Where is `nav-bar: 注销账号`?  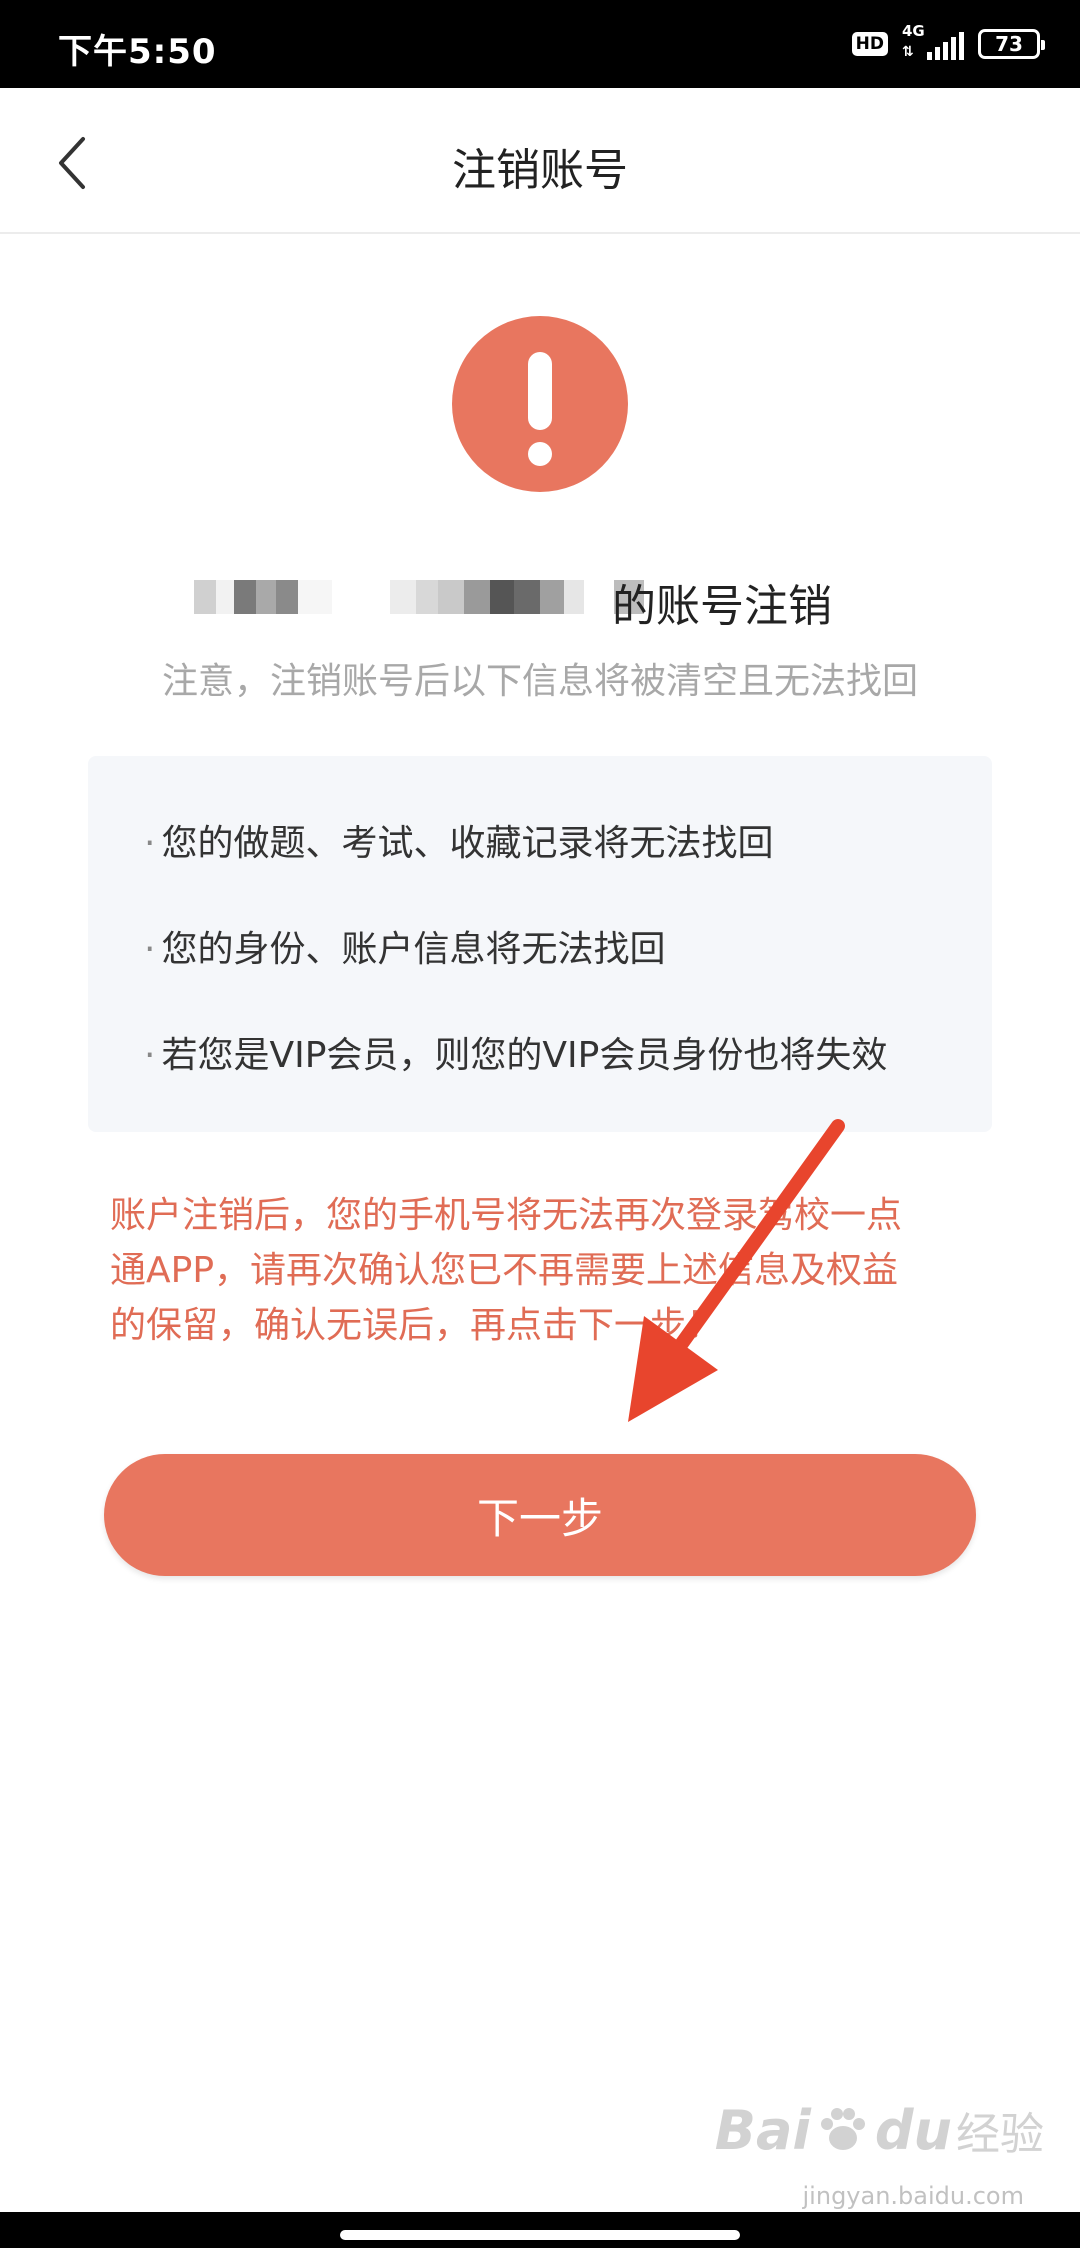 nav-bar: 注销账号 is located at coordinates (540, 161).